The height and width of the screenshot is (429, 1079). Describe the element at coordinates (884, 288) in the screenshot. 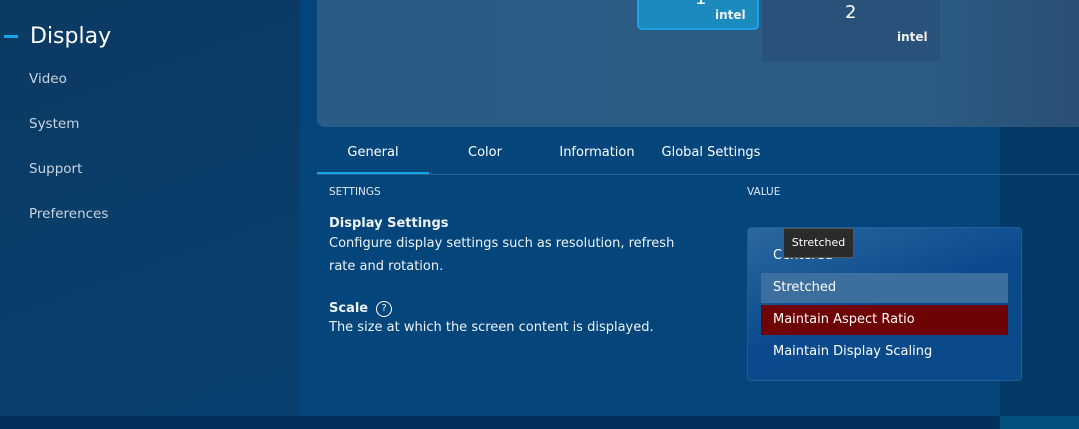

I see `option-stretched: Stretched` at that location.